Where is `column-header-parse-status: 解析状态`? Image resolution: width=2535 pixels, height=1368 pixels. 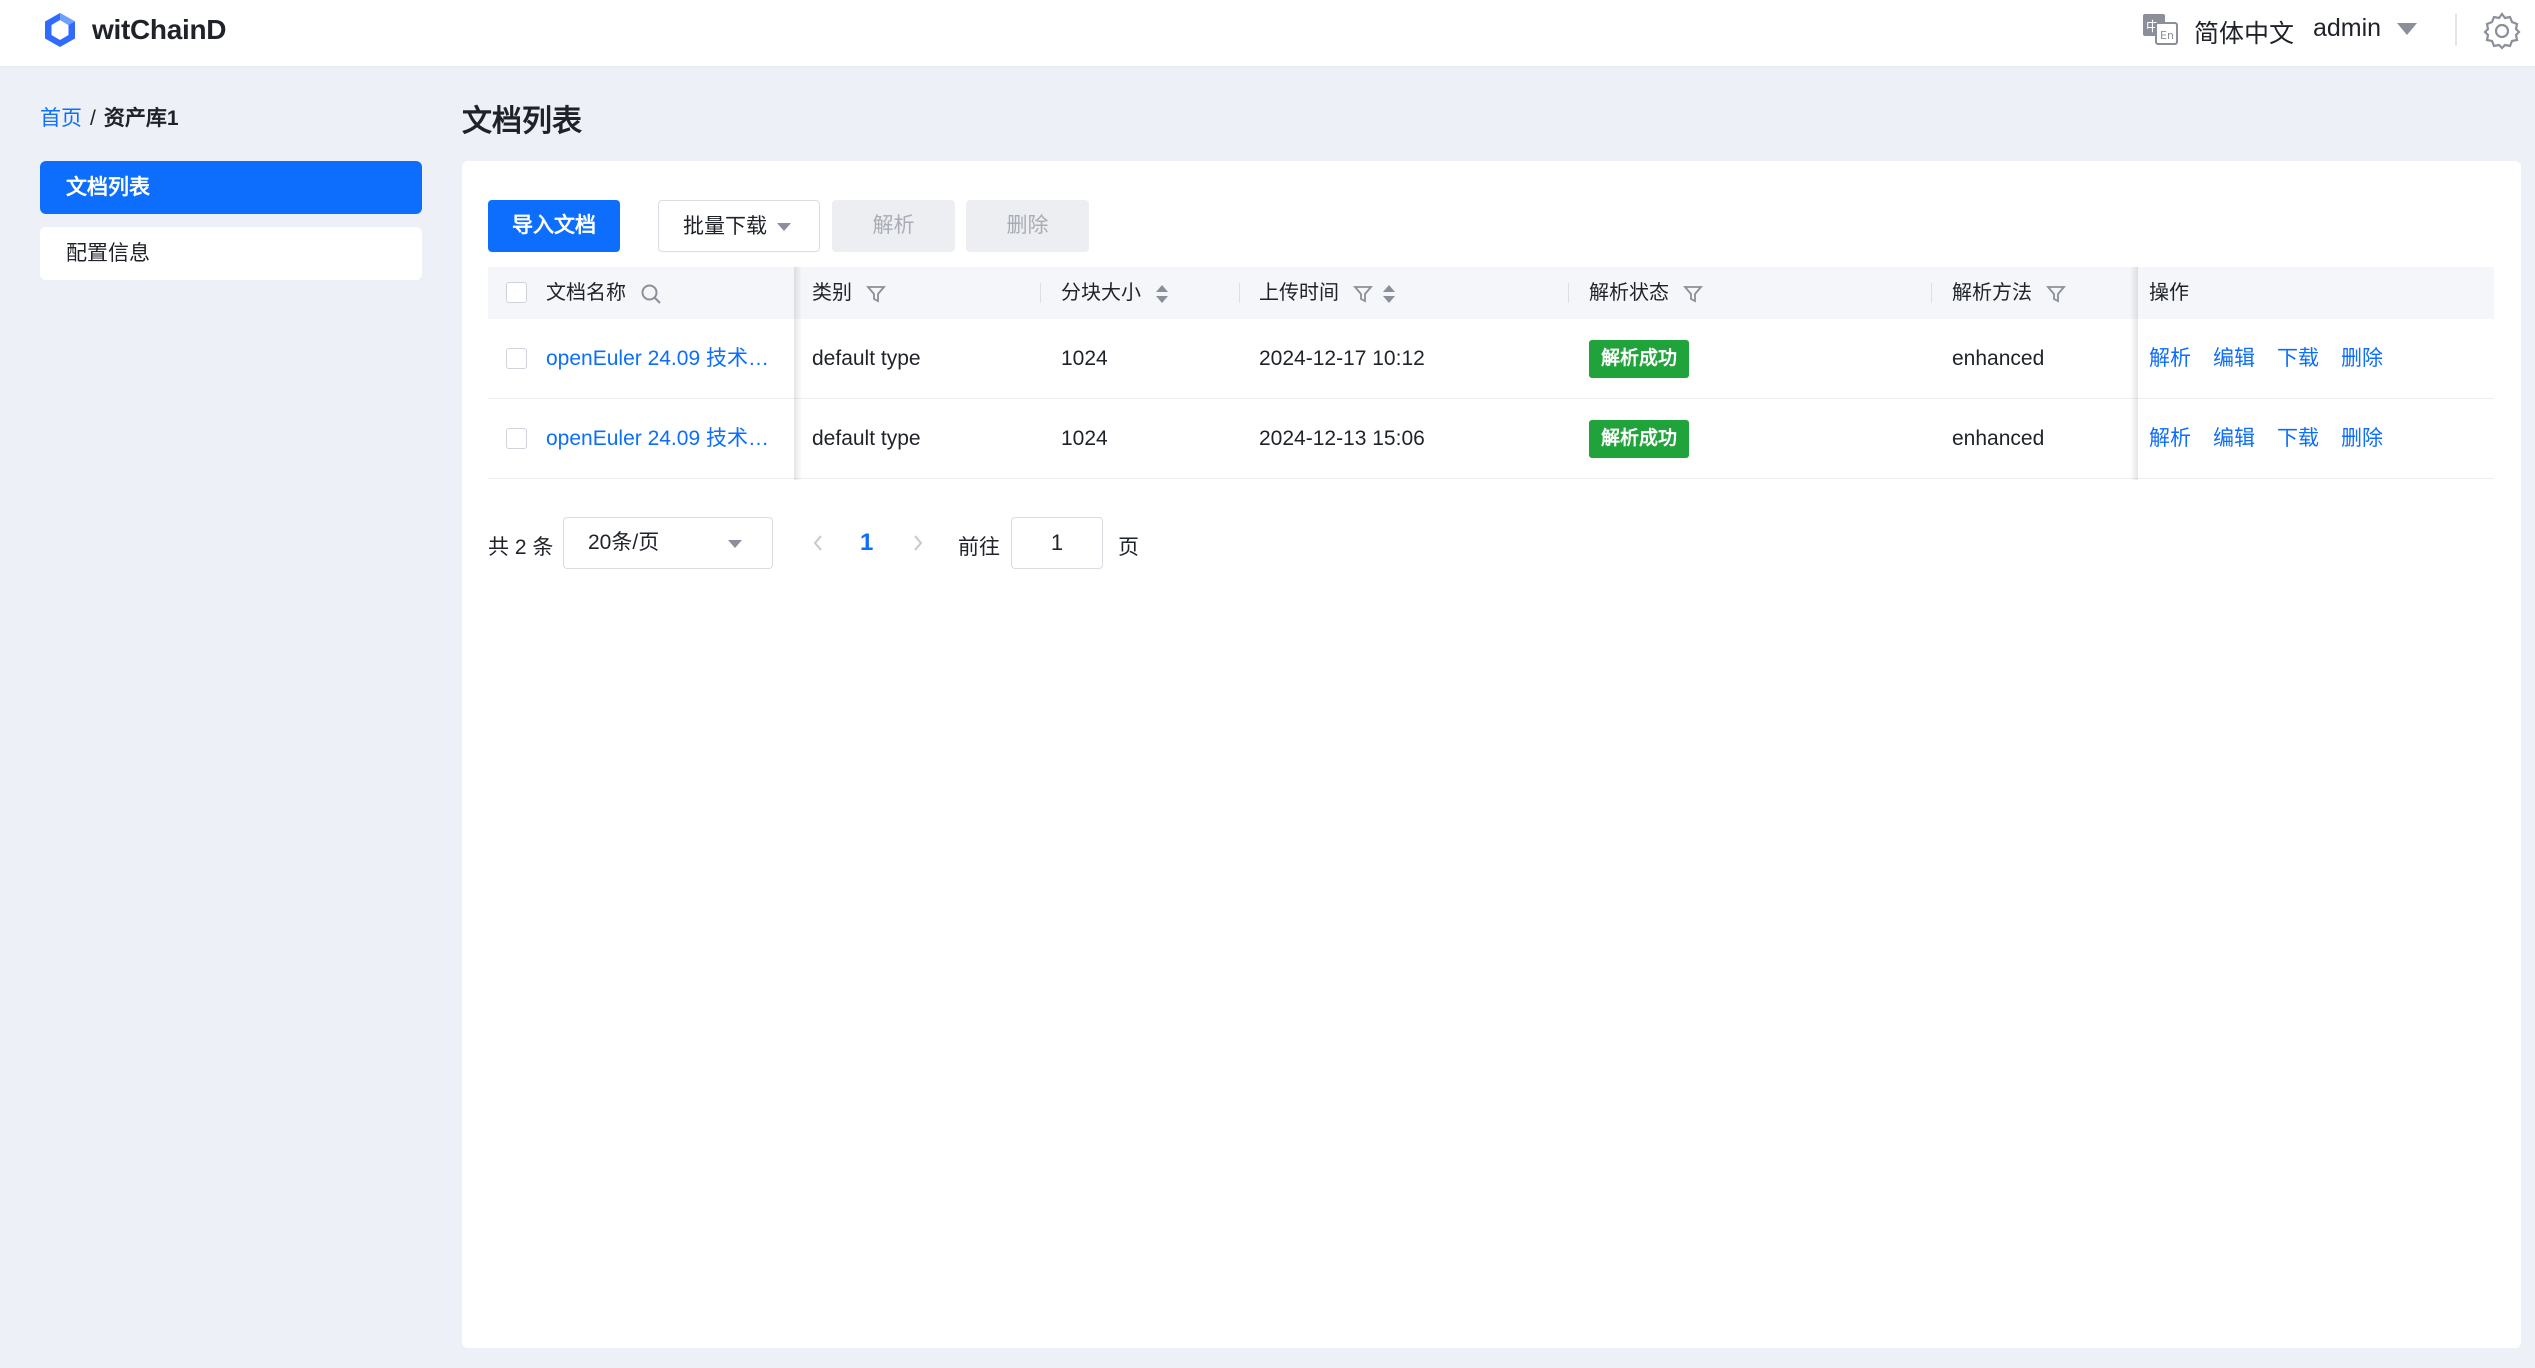 column-header-parse-status: 解析状态 is located at coordinates (1646, 293).